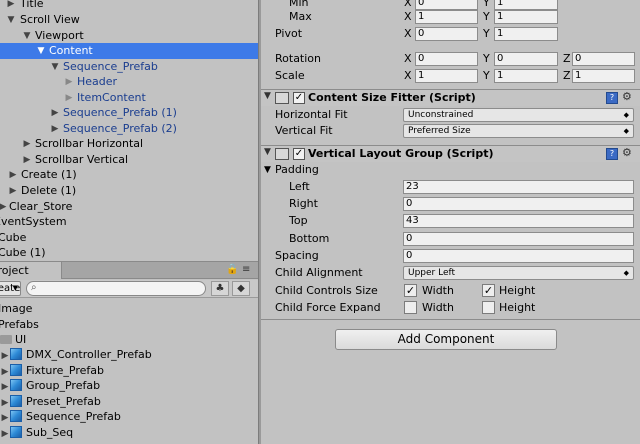 The height and width of the screenshot is (444, 640). Describe the element at coordinates (300, 16) in the screenshot. I see `anchor-max-label: Max` at that location.